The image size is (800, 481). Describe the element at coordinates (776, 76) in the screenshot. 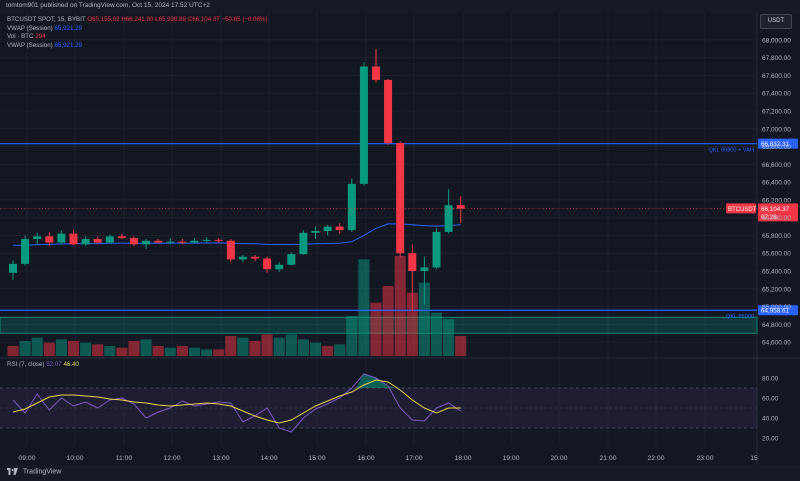

I see `price-tick-label: 67,600.00` at that location.